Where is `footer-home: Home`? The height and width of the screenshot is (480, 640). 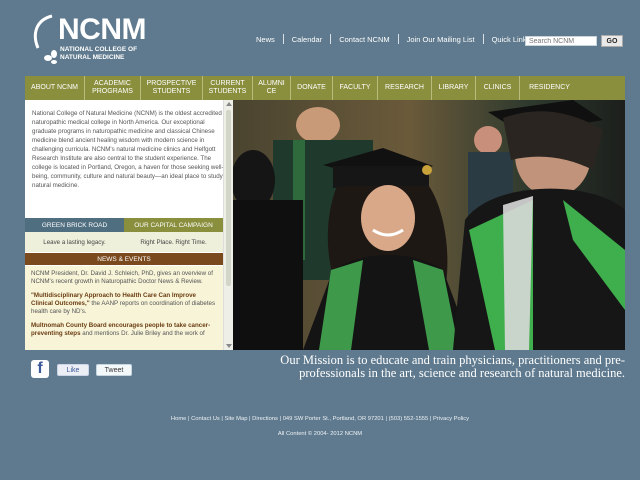 footer-home: Home is located at coordinates (178, 419).